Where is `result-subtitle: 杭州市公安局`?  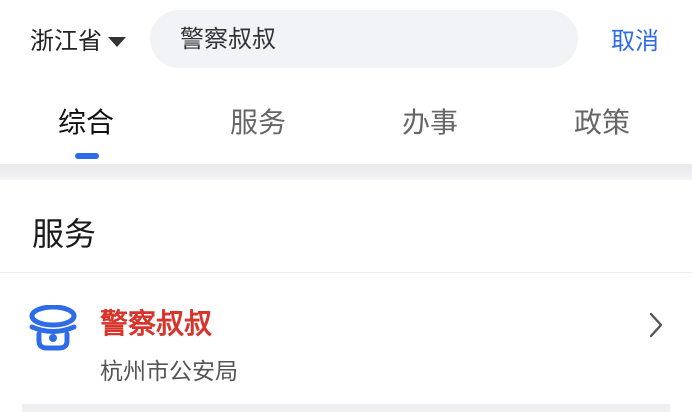
result-subtitle: 杭州市公安局 is located at coordinates (169, 372).